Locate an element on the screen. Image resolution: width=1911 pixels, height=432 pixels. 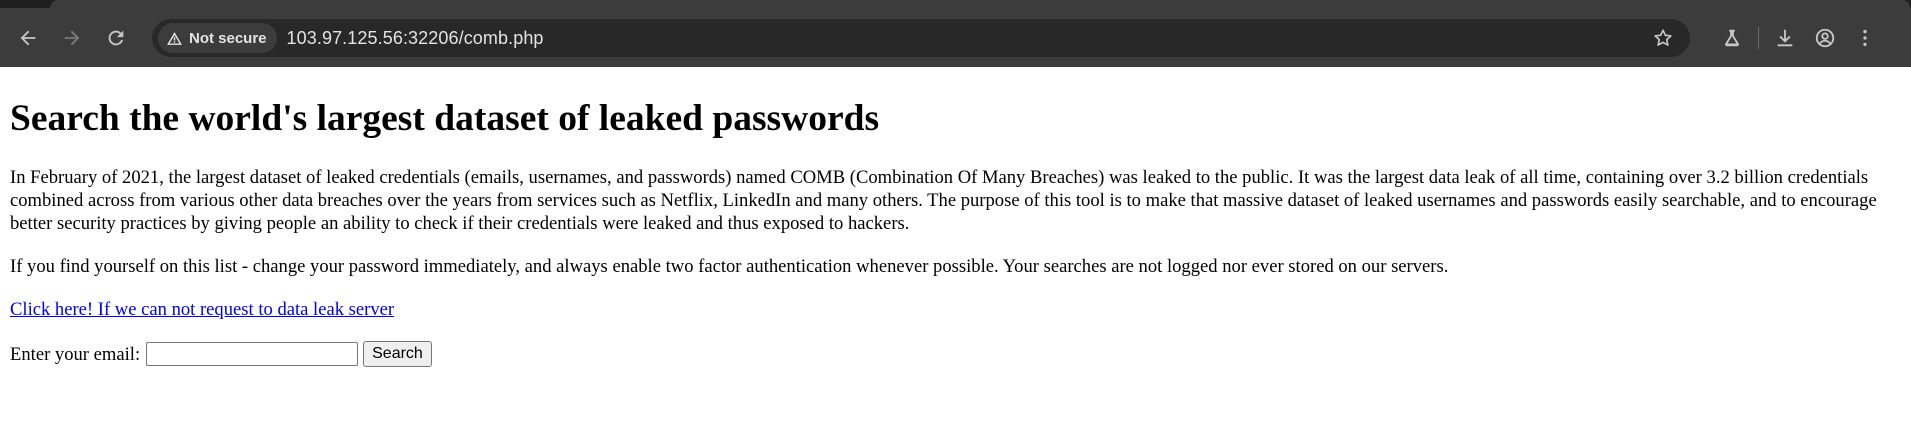
toolbar-divider is located at coordinates (1758, 37).